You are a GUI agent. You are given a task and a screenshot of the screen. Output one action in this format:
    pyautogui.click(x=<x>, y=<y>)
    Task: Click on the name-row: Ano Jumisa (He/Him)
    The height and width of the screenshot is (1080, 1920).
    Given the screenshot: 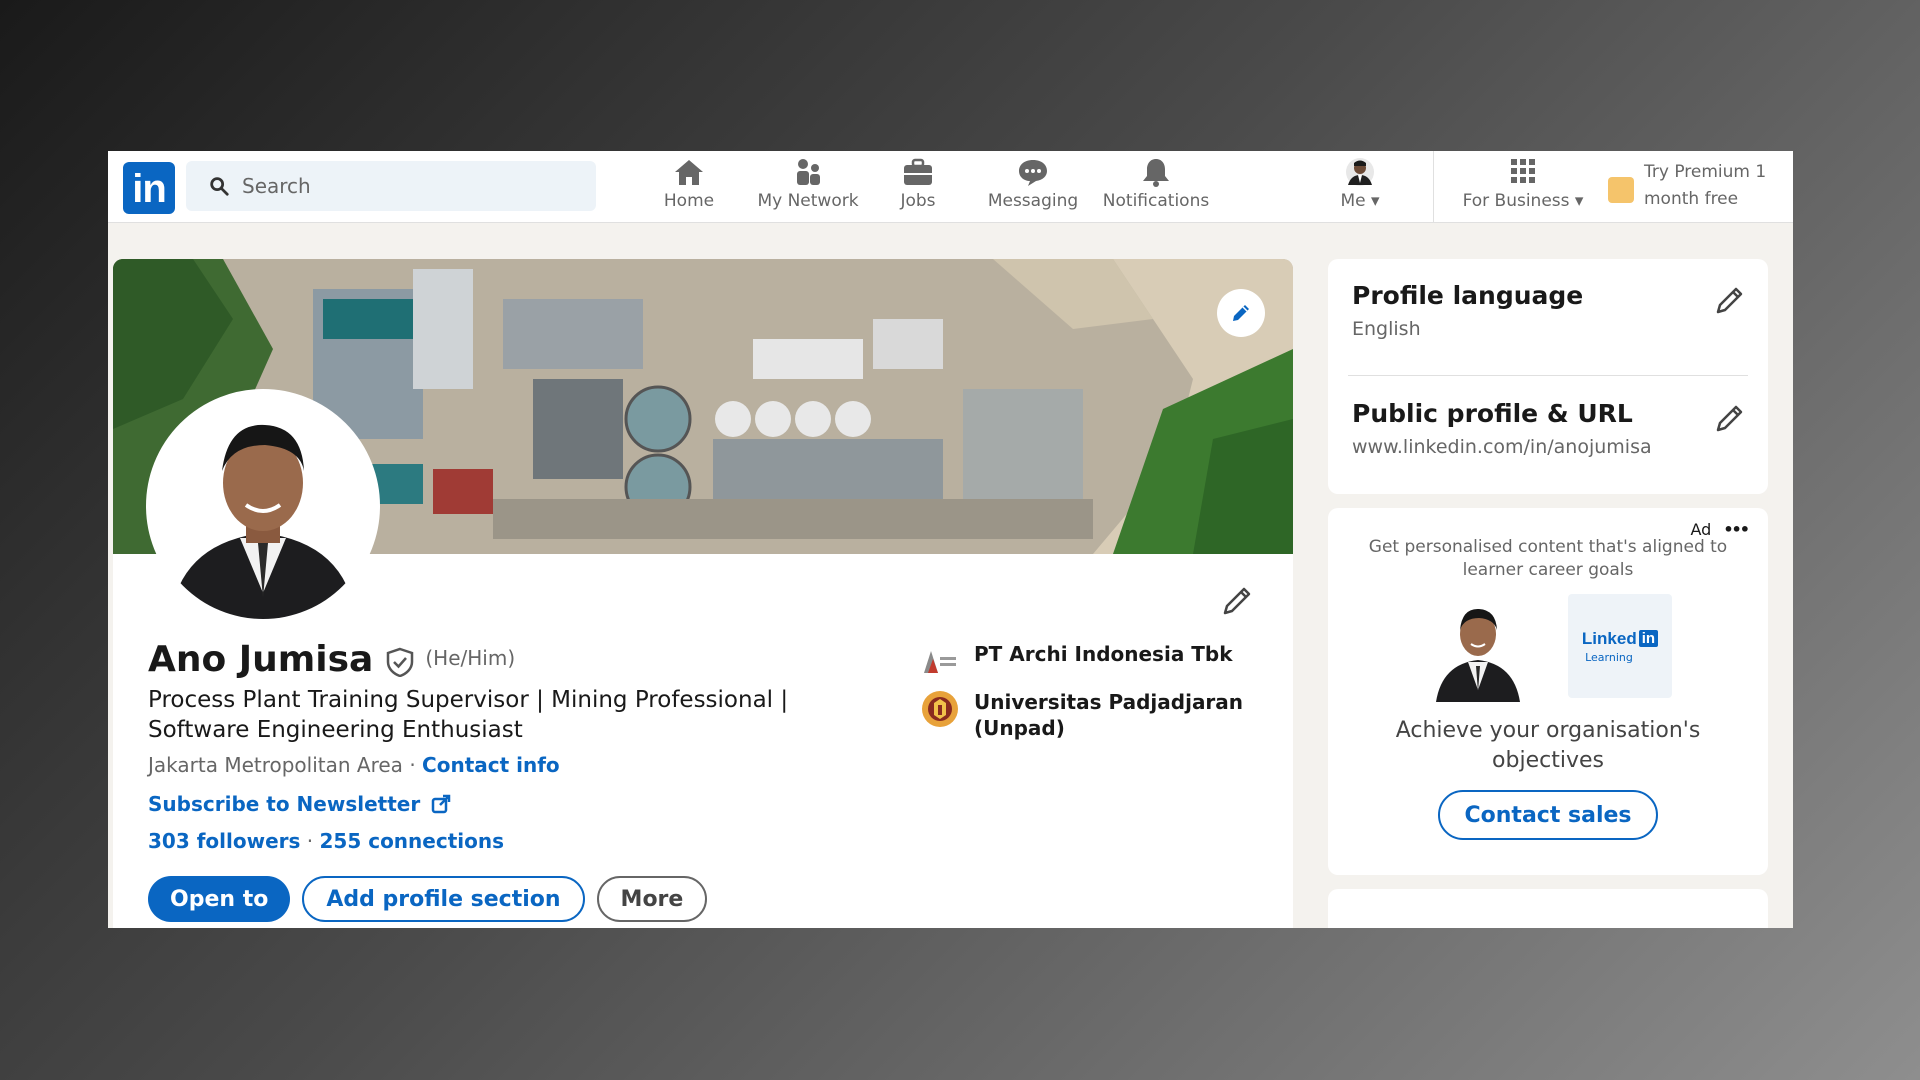 What is the action you would take?
    pyautogui.click(x=331, y=659)
    